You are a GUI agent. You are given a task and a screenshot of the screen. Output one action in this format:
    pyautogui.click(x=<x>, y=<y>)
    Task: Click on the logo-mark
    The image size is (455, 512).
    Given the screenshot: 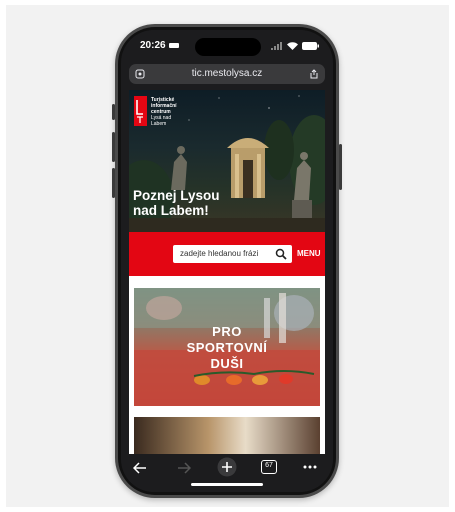 What is the action you would take?
    pyautogui.click(x=140, y=111)
    